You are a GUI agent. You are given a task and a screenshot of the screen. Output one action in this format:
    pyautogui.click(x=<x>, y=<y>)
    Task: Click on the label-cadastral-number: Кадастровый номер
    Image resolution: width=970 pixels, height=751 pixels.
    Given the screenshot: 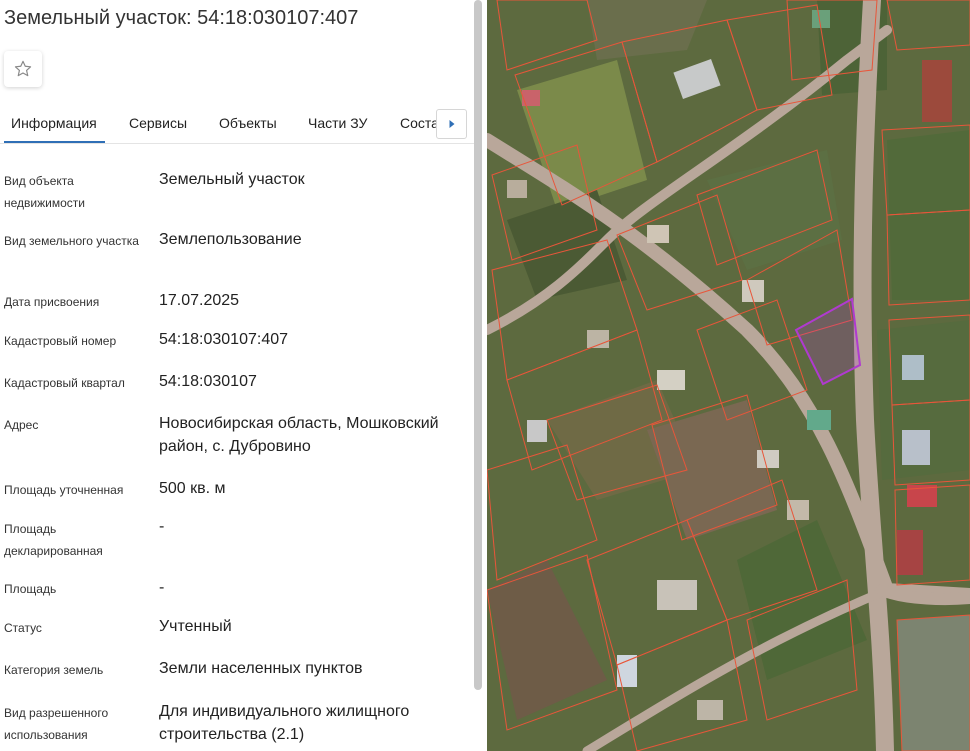 What is the action you would take?
    pyautogui.click(x=60, y=341)
    